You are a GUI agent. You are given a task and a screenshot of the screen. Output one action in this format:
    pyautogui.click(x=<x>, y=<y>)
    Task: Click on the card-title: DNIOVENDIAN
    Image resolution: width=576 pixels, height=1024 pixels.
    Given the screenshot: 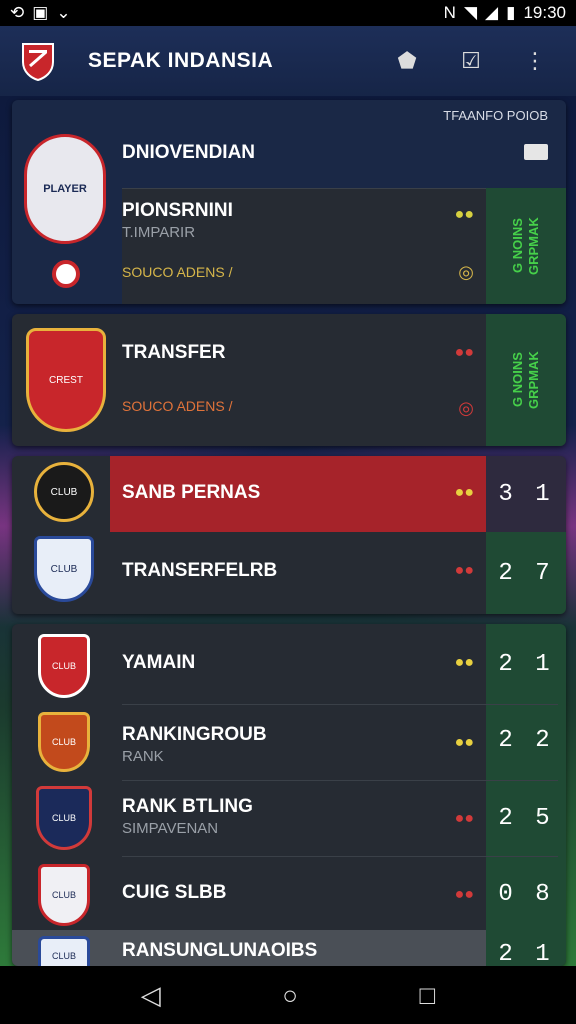 What is the action you would take?
    pyautogui.click(x=189, y=152)
    